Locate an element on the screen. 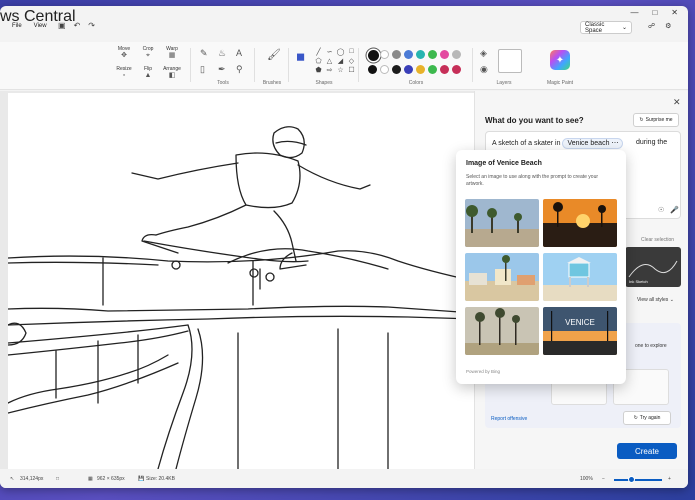 The image size is (695, 500). sparkle-icon: ✦ is located at coordinates (560, 60).